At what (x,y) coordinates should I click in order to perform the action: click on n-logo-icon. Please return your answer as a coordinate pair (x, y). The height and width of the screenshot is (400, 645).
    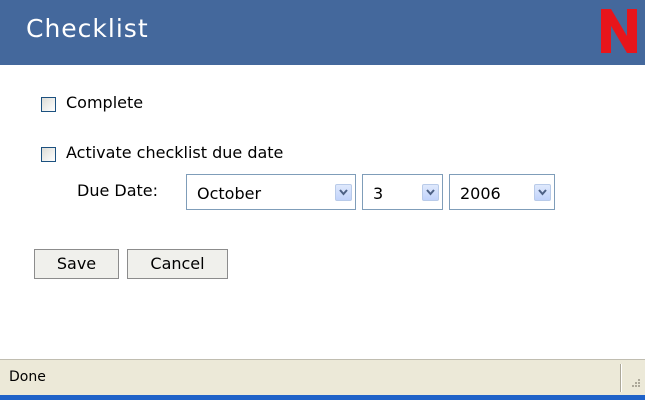
    Looking at the image, I should click on (619, 31).